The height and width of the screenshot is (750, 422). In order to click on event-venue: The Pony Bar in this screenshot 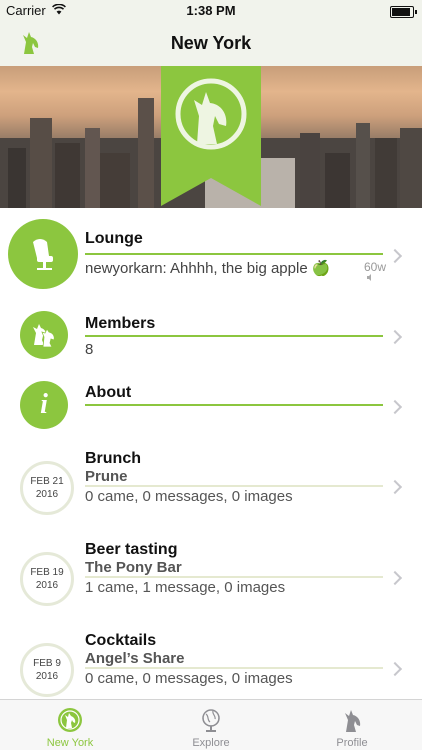, I will do `click(133, 567)`.